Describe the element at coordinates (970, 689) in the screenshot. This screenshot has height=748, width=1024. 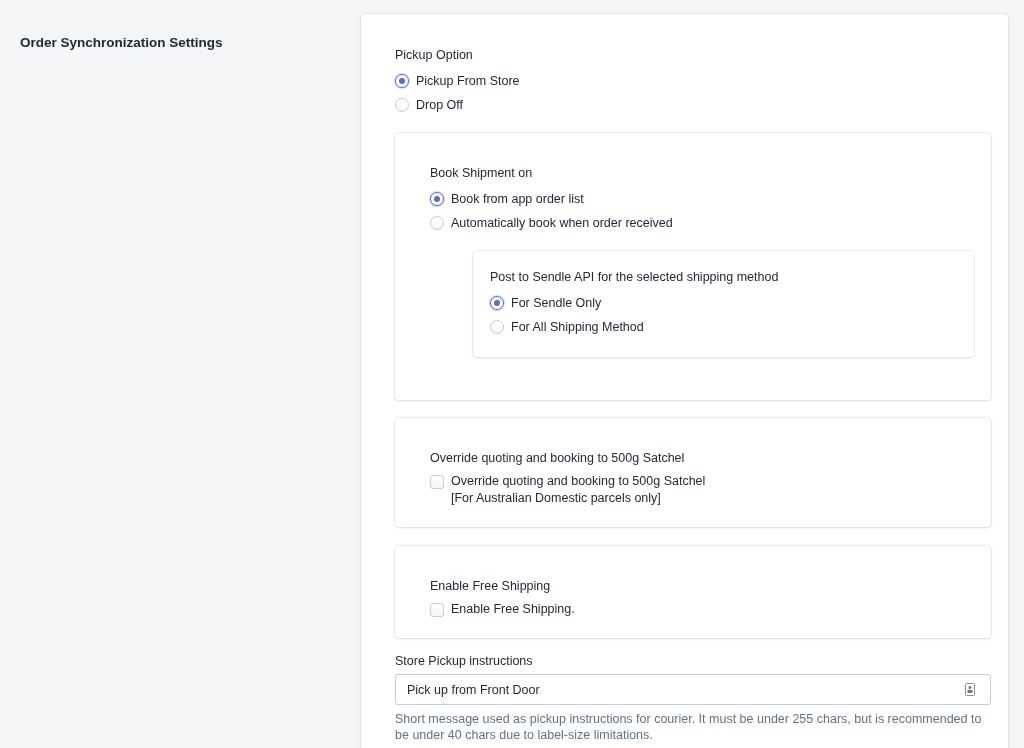
I see `contact-card-icon` at that location.